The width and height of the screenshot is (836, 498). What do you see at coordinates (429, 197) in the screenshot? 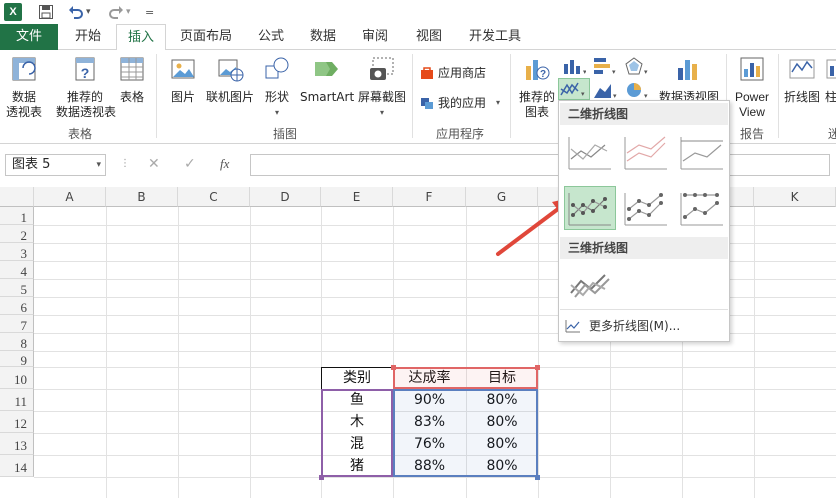
I see `column-header: F` at bounding box center [429, 197].